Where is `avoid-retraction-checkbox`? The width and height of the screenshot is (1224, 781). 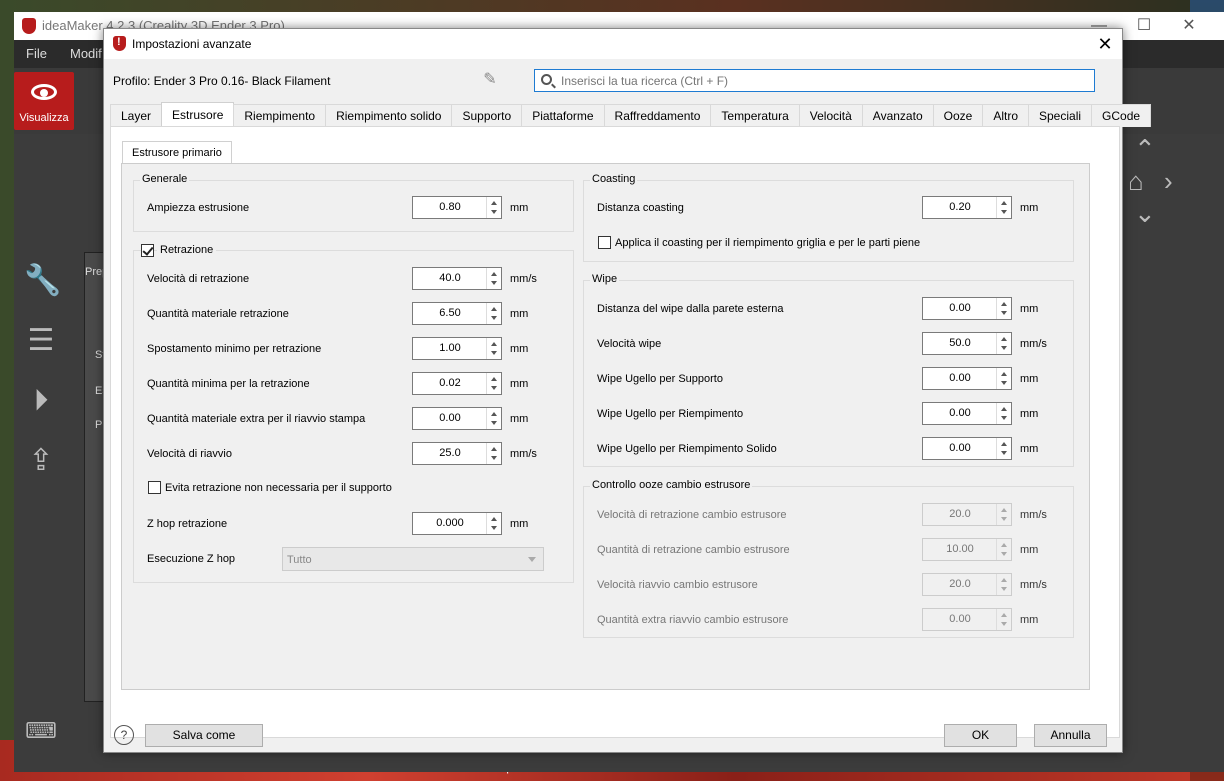
avoid-retraction-checkbox is located at coordinates (154, 487).